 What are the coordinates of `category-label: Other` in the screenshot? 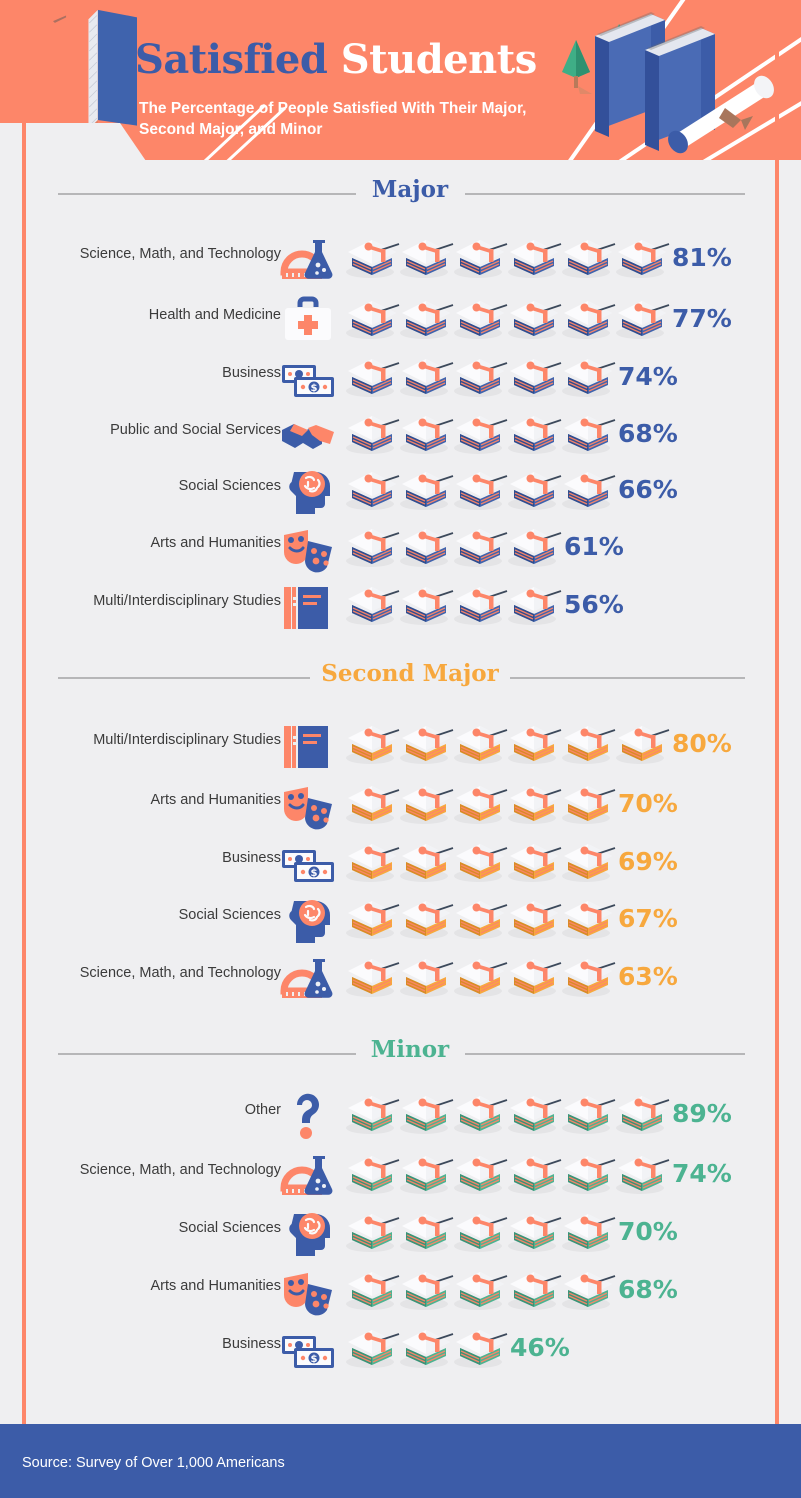 It's located at (262, 1110).